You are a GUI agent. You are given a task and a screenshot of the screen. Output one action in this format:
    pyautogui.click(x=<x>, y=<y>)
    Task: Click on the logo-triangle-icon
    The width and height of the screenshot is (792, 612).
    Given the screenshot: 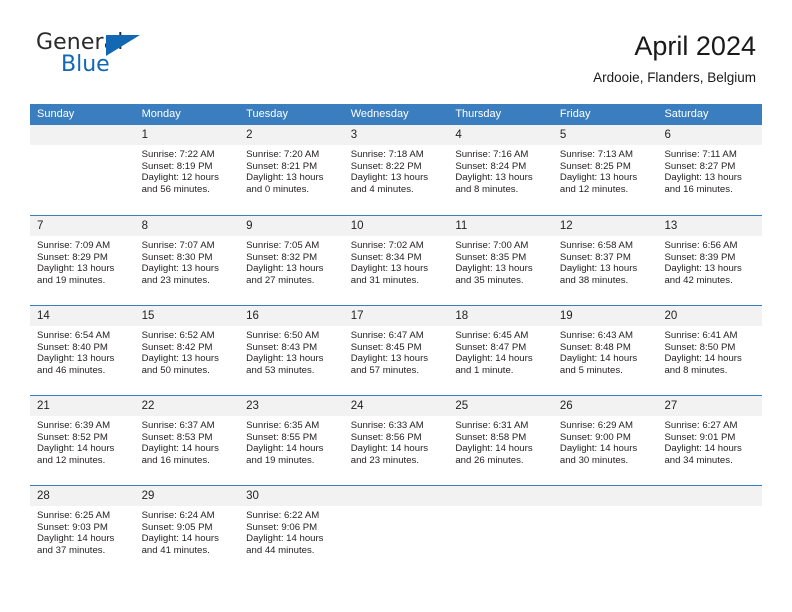 What is the action you would take?
    pyautogui.click(x=123, y=45)
    